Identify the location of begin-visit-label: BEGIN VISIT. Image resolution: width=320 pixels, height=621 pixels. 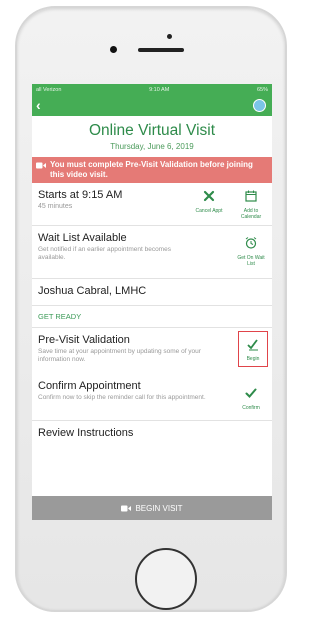
(159, 508).